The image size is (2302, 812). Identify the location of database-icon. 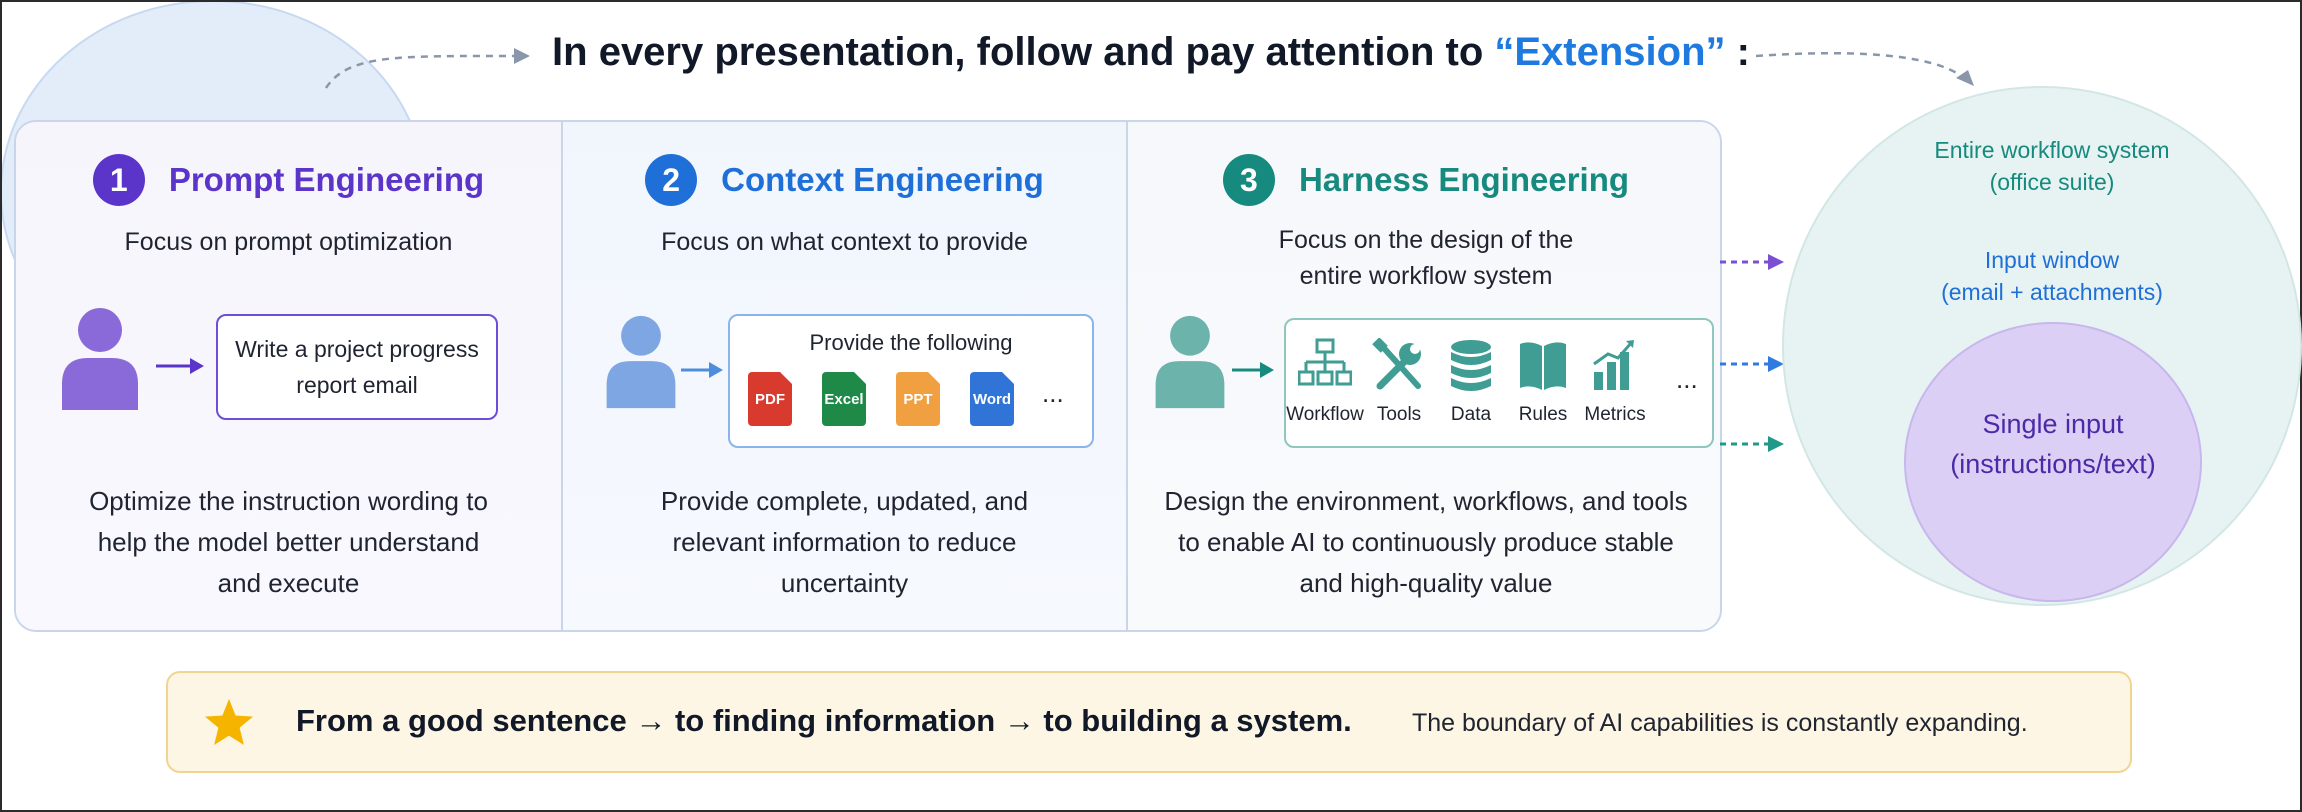
(1471, 365).